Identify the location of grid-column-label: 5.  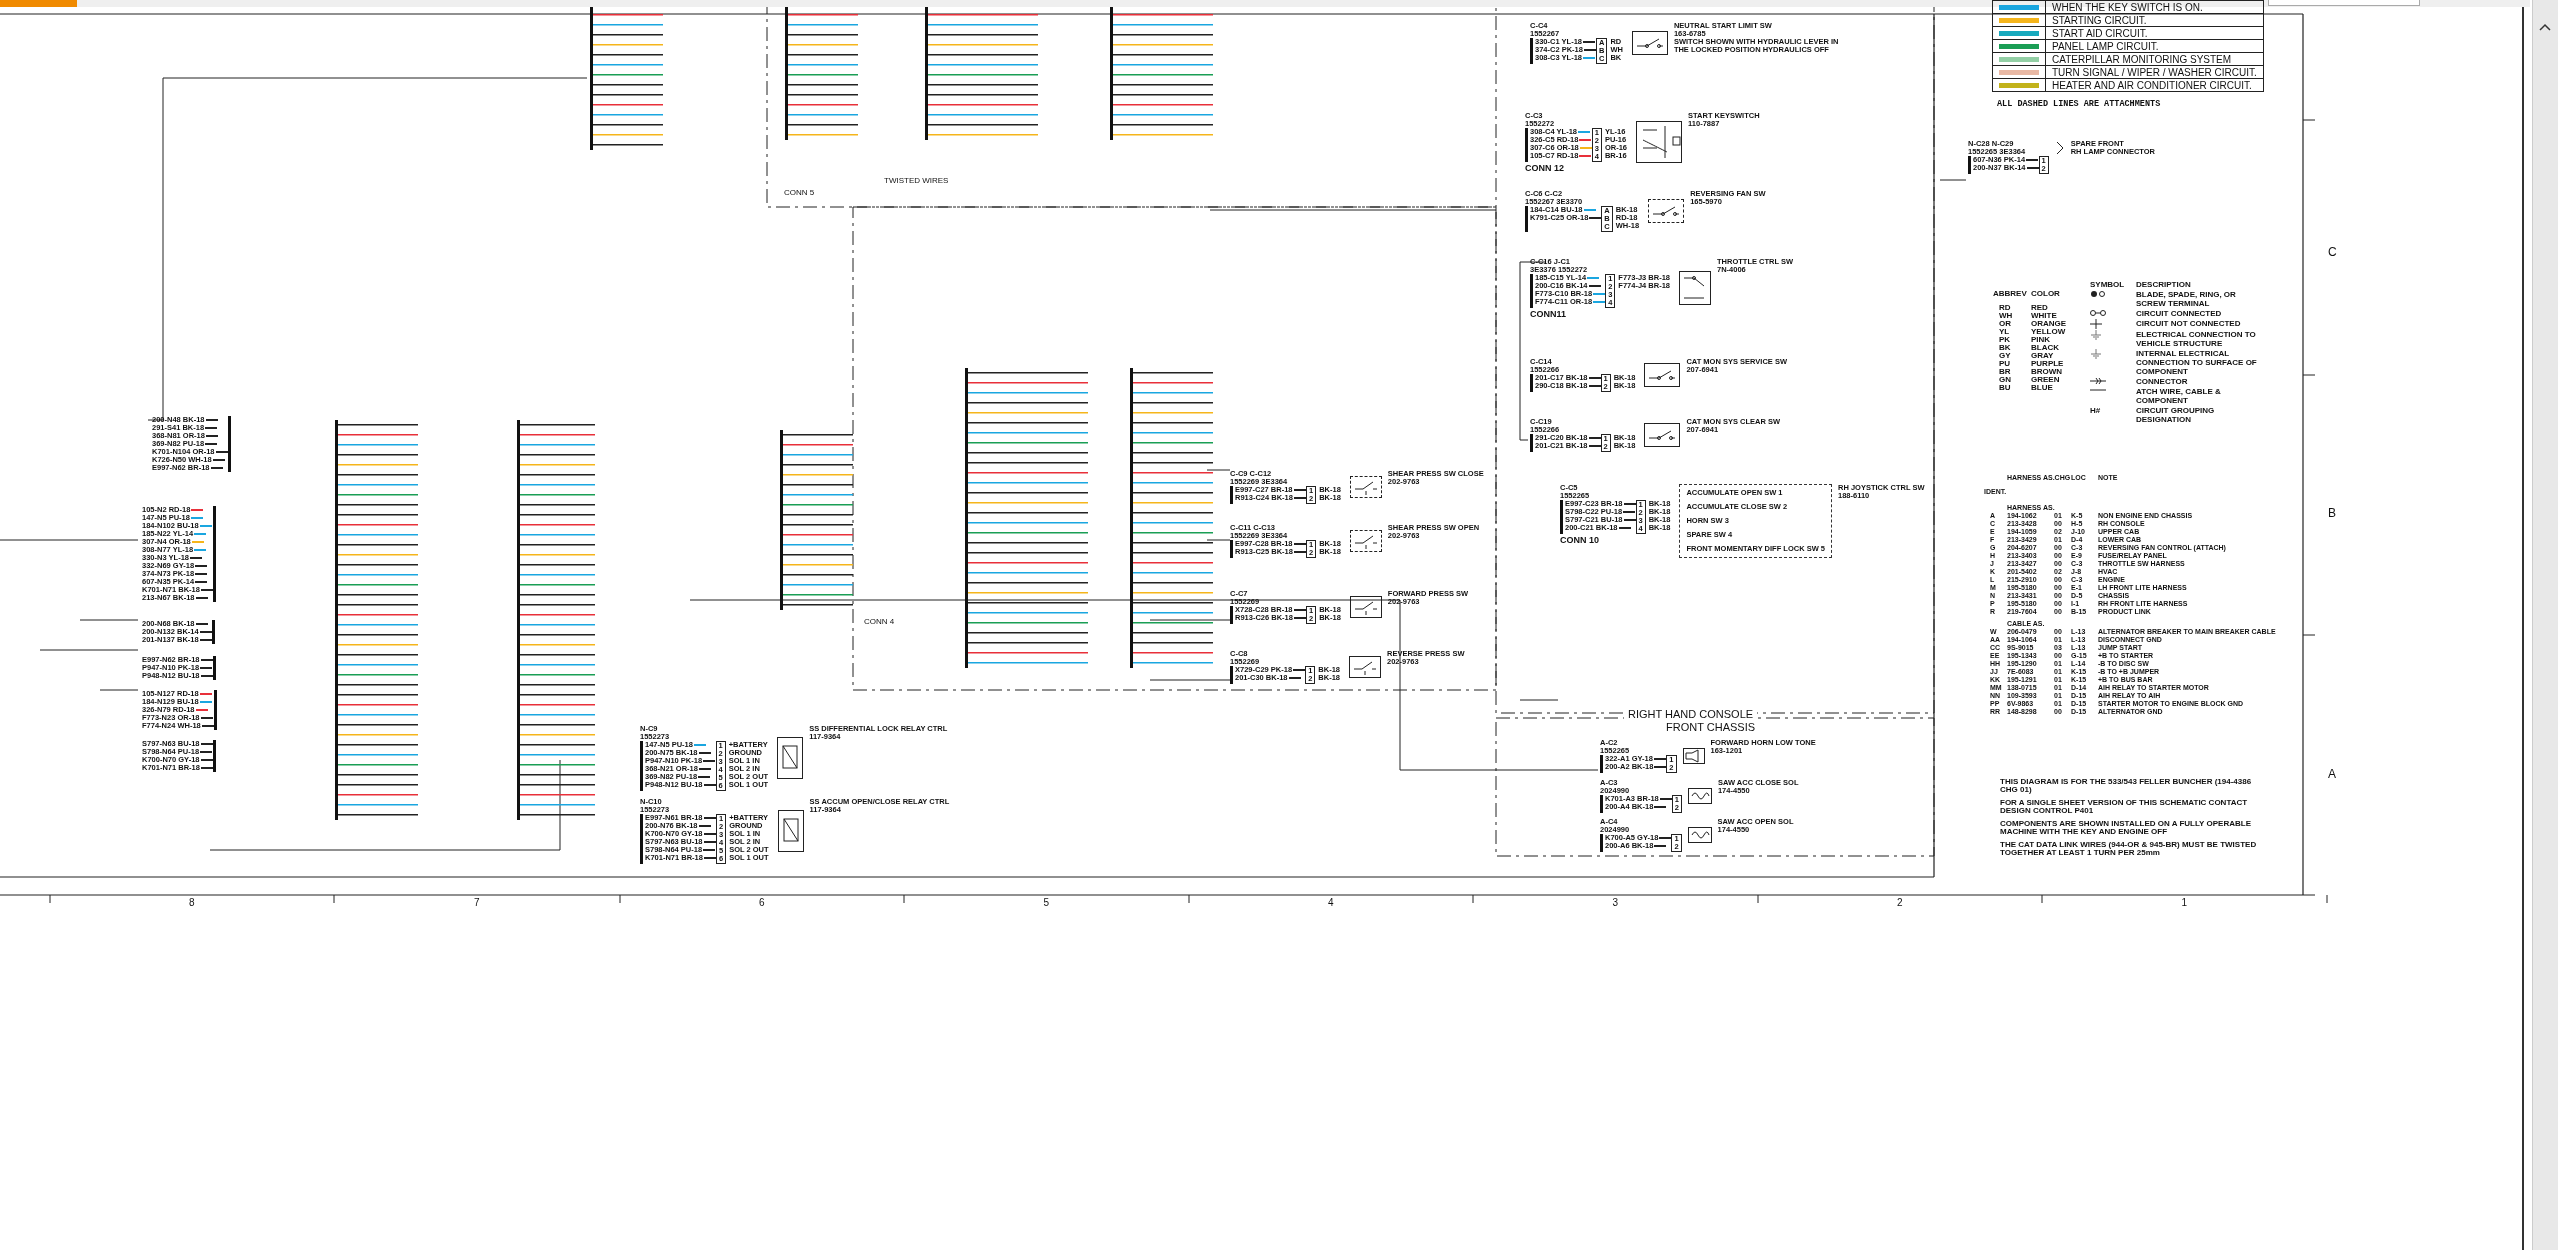
(1046, 902).